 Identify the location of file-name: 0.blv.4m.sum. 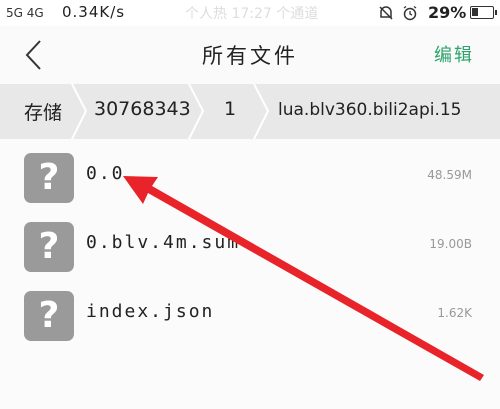
(163, 242).